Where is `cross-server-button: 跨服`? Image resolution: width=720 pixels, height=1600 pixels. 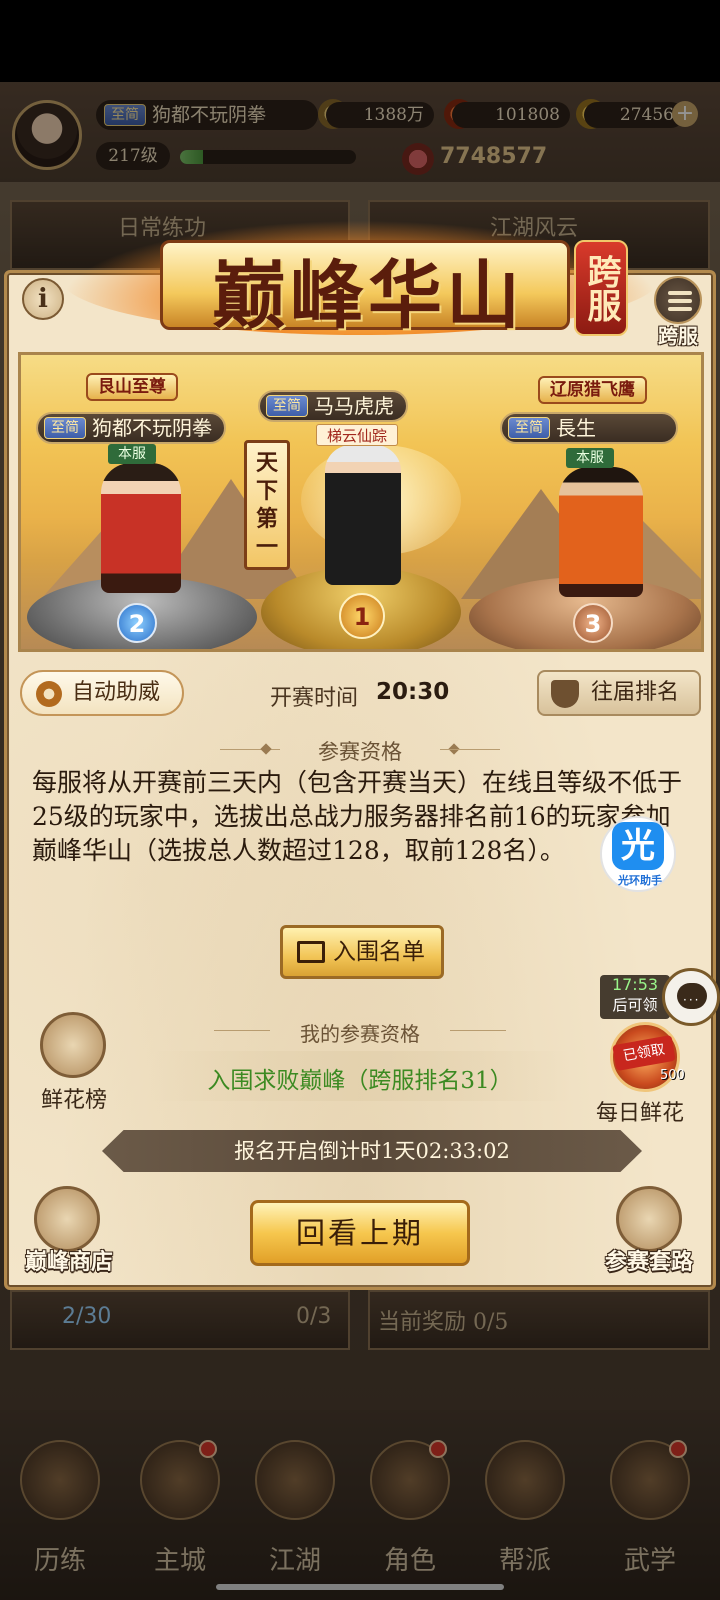
cross-server-button: 跨服 is located at coordinates (678, 312).